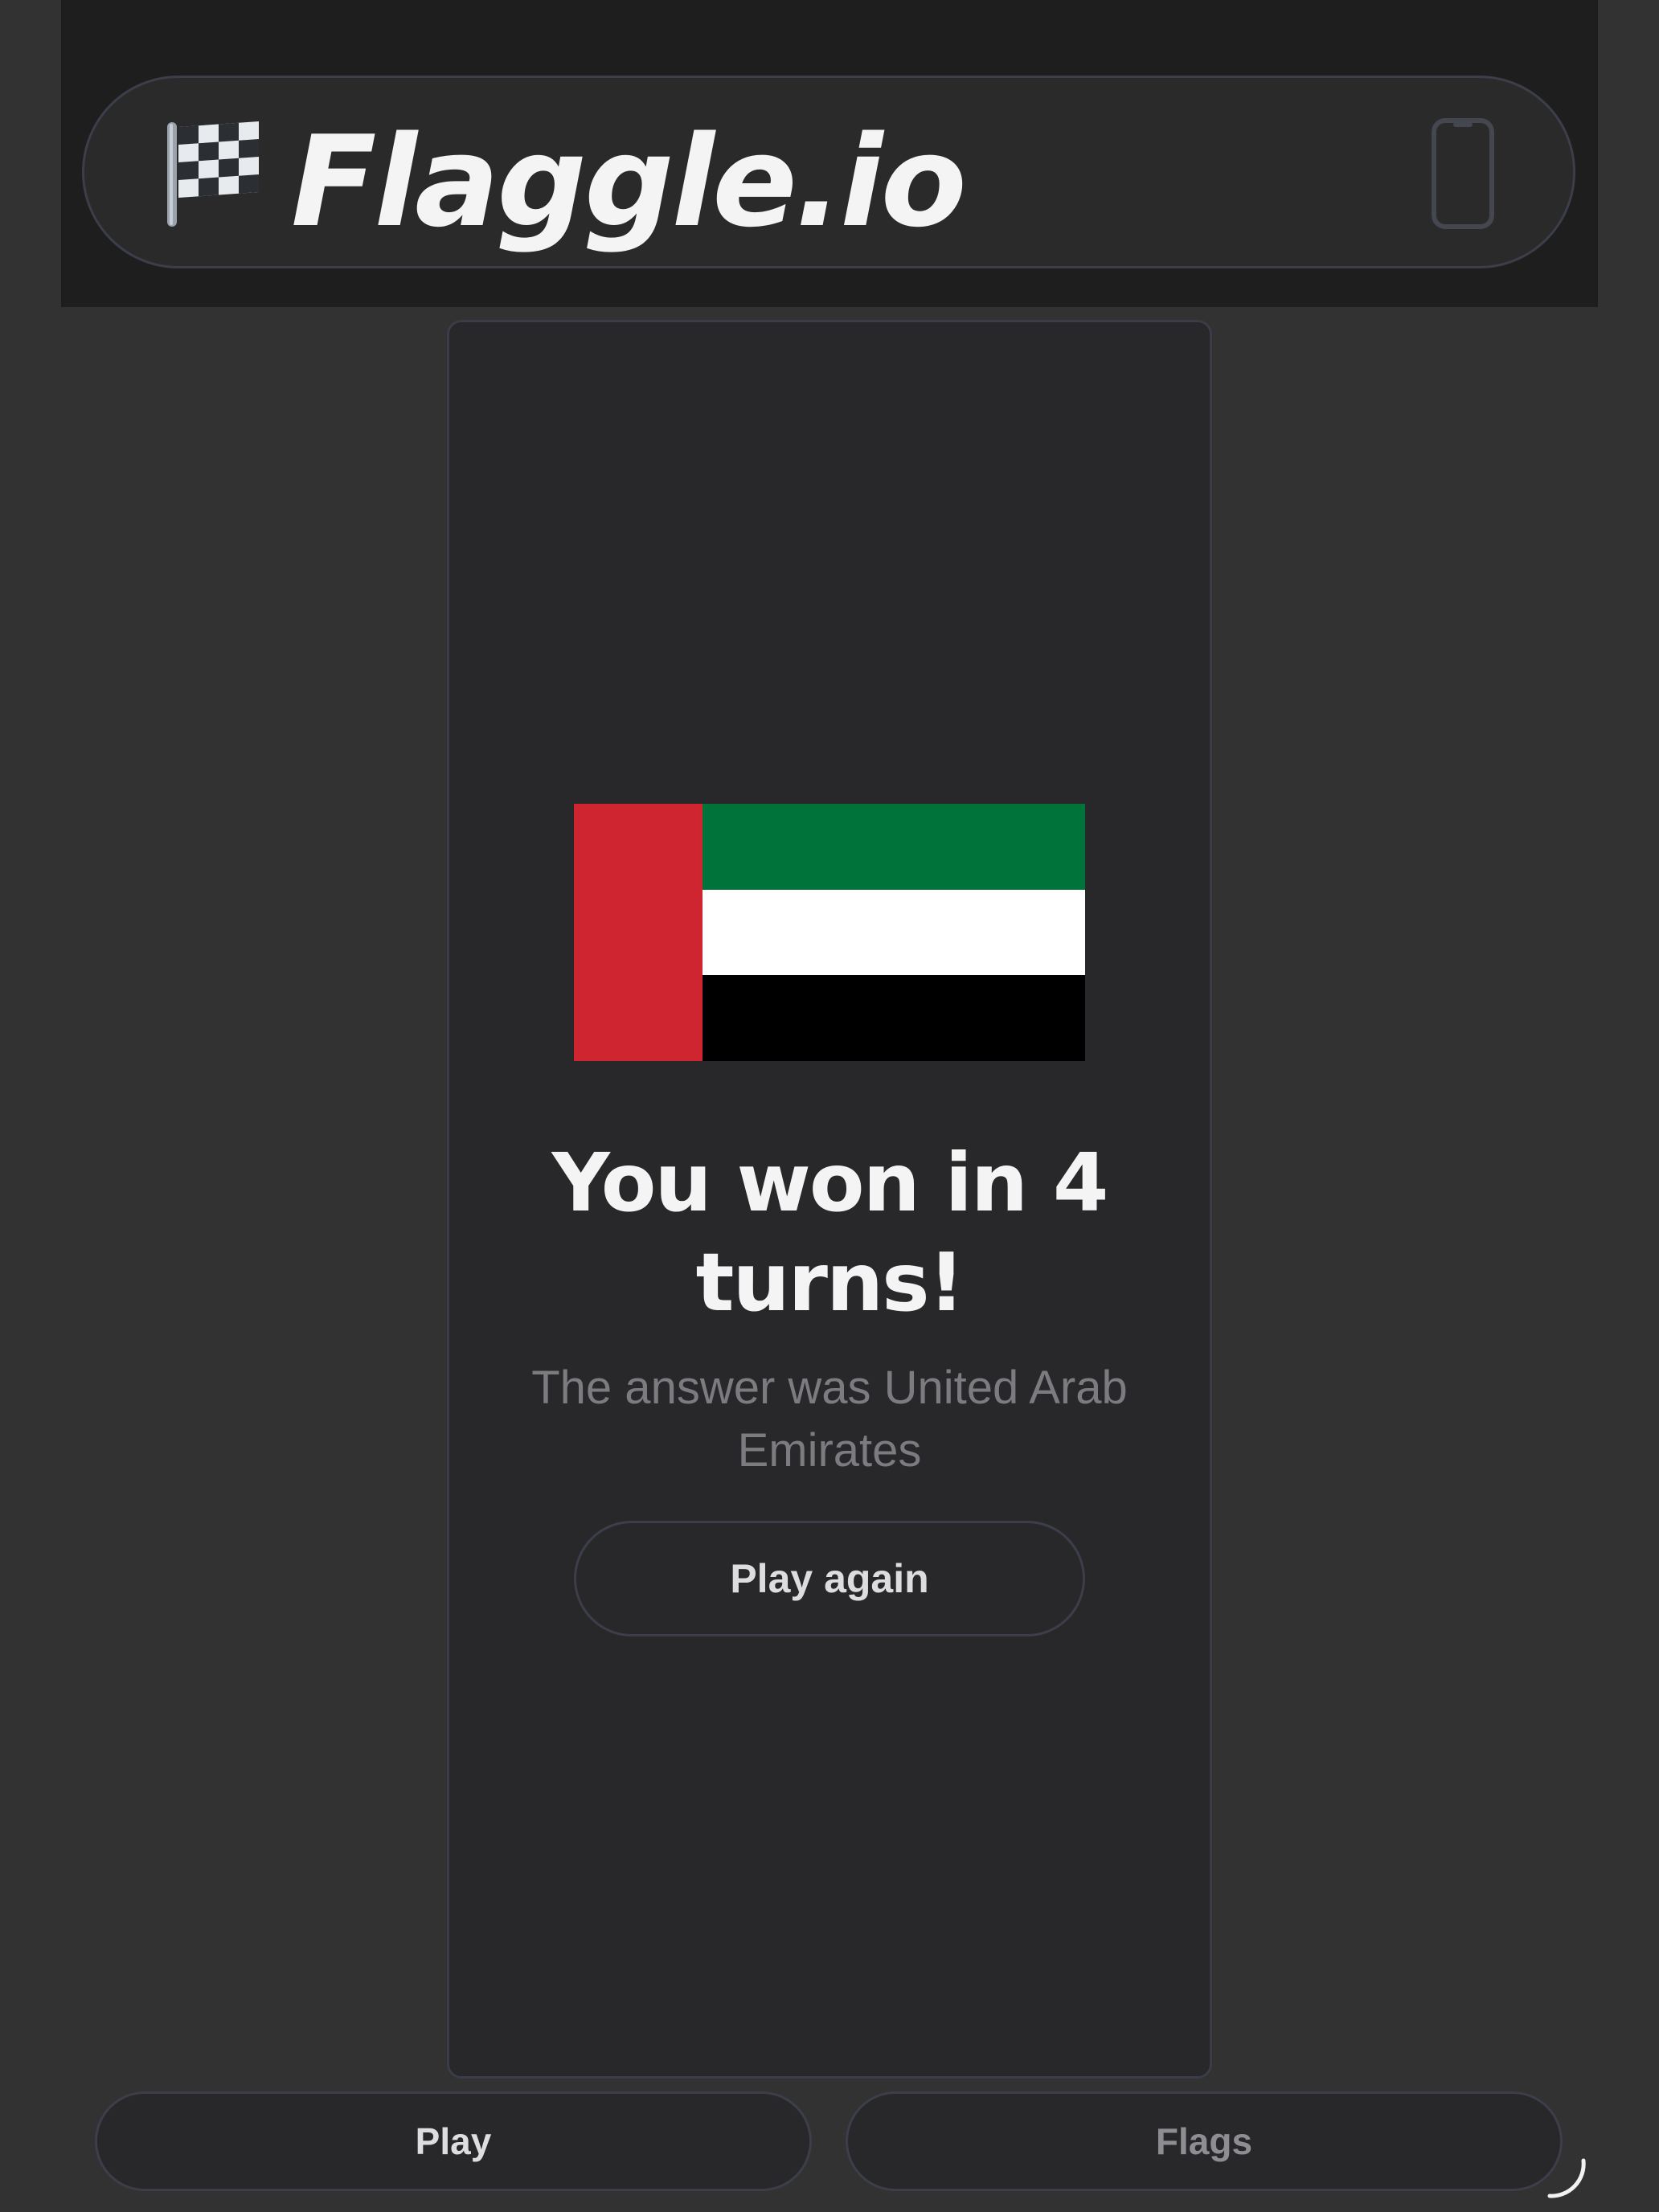 Image resolution: width=1659 pixels, height=2212 pixels. What do you see at coordinates (213, 174) in the screenshot?
I see `checkered-flag-icon` at bounding box center [213, 174].